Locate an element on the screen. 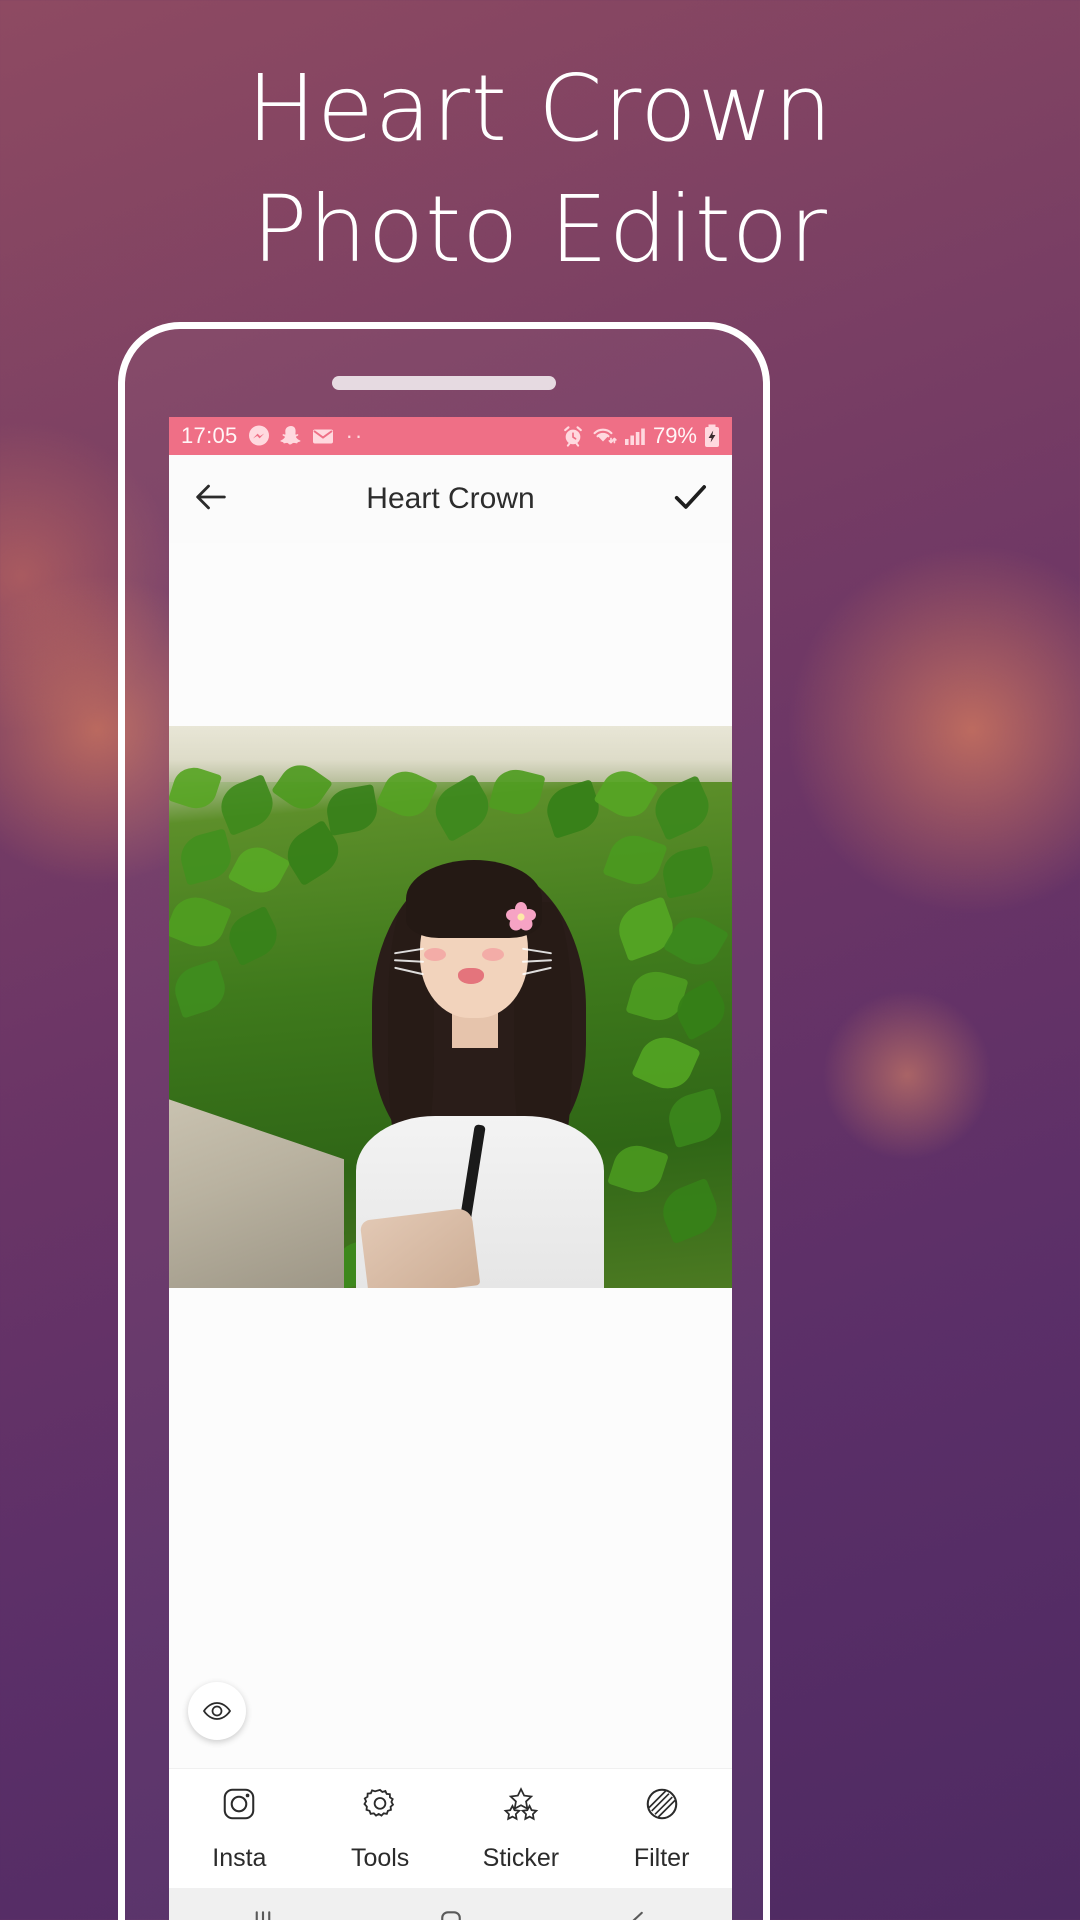  back-button is located at coordinates (211, 499).